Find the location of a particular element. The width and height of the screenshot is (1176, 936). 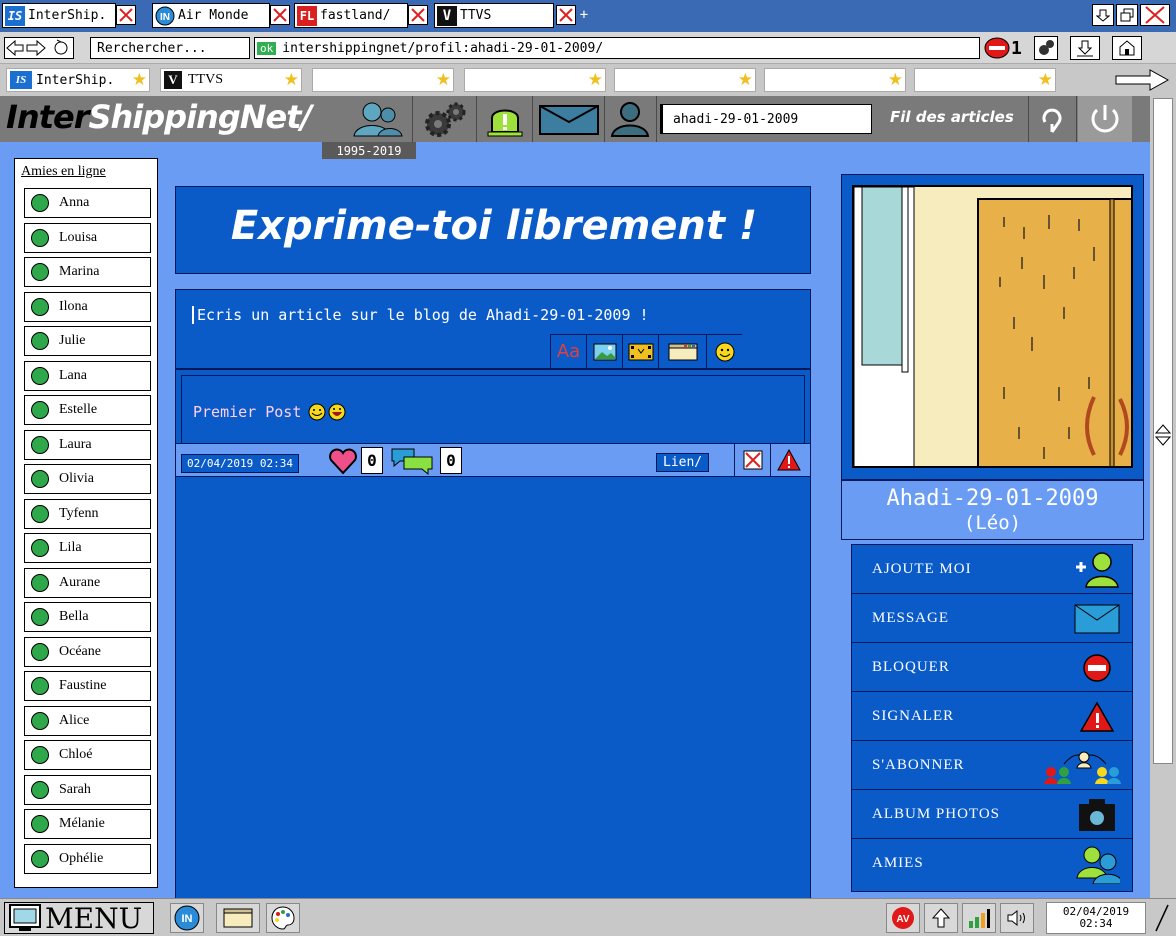

friend-item: Olivia is located at coordinates (87, 479).